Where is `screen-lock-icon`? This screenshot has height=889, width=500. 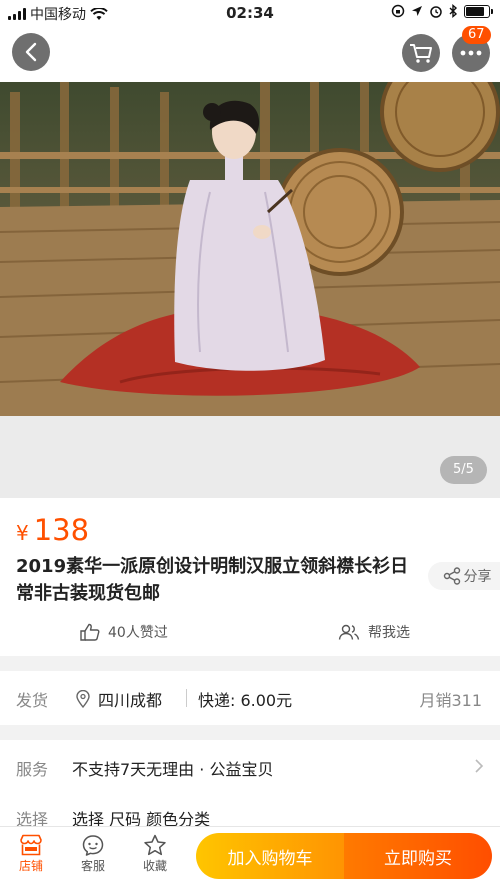
screen-lock-icon is located at coordinates (398, 11).